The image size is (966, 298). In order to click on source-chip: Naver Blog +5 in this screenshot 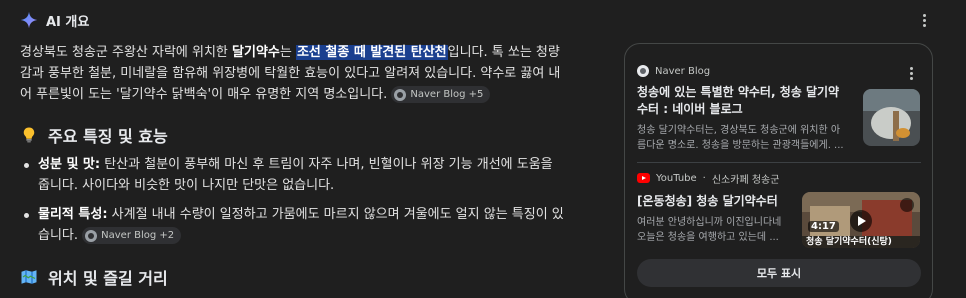, I will do `click(441, 94)`.